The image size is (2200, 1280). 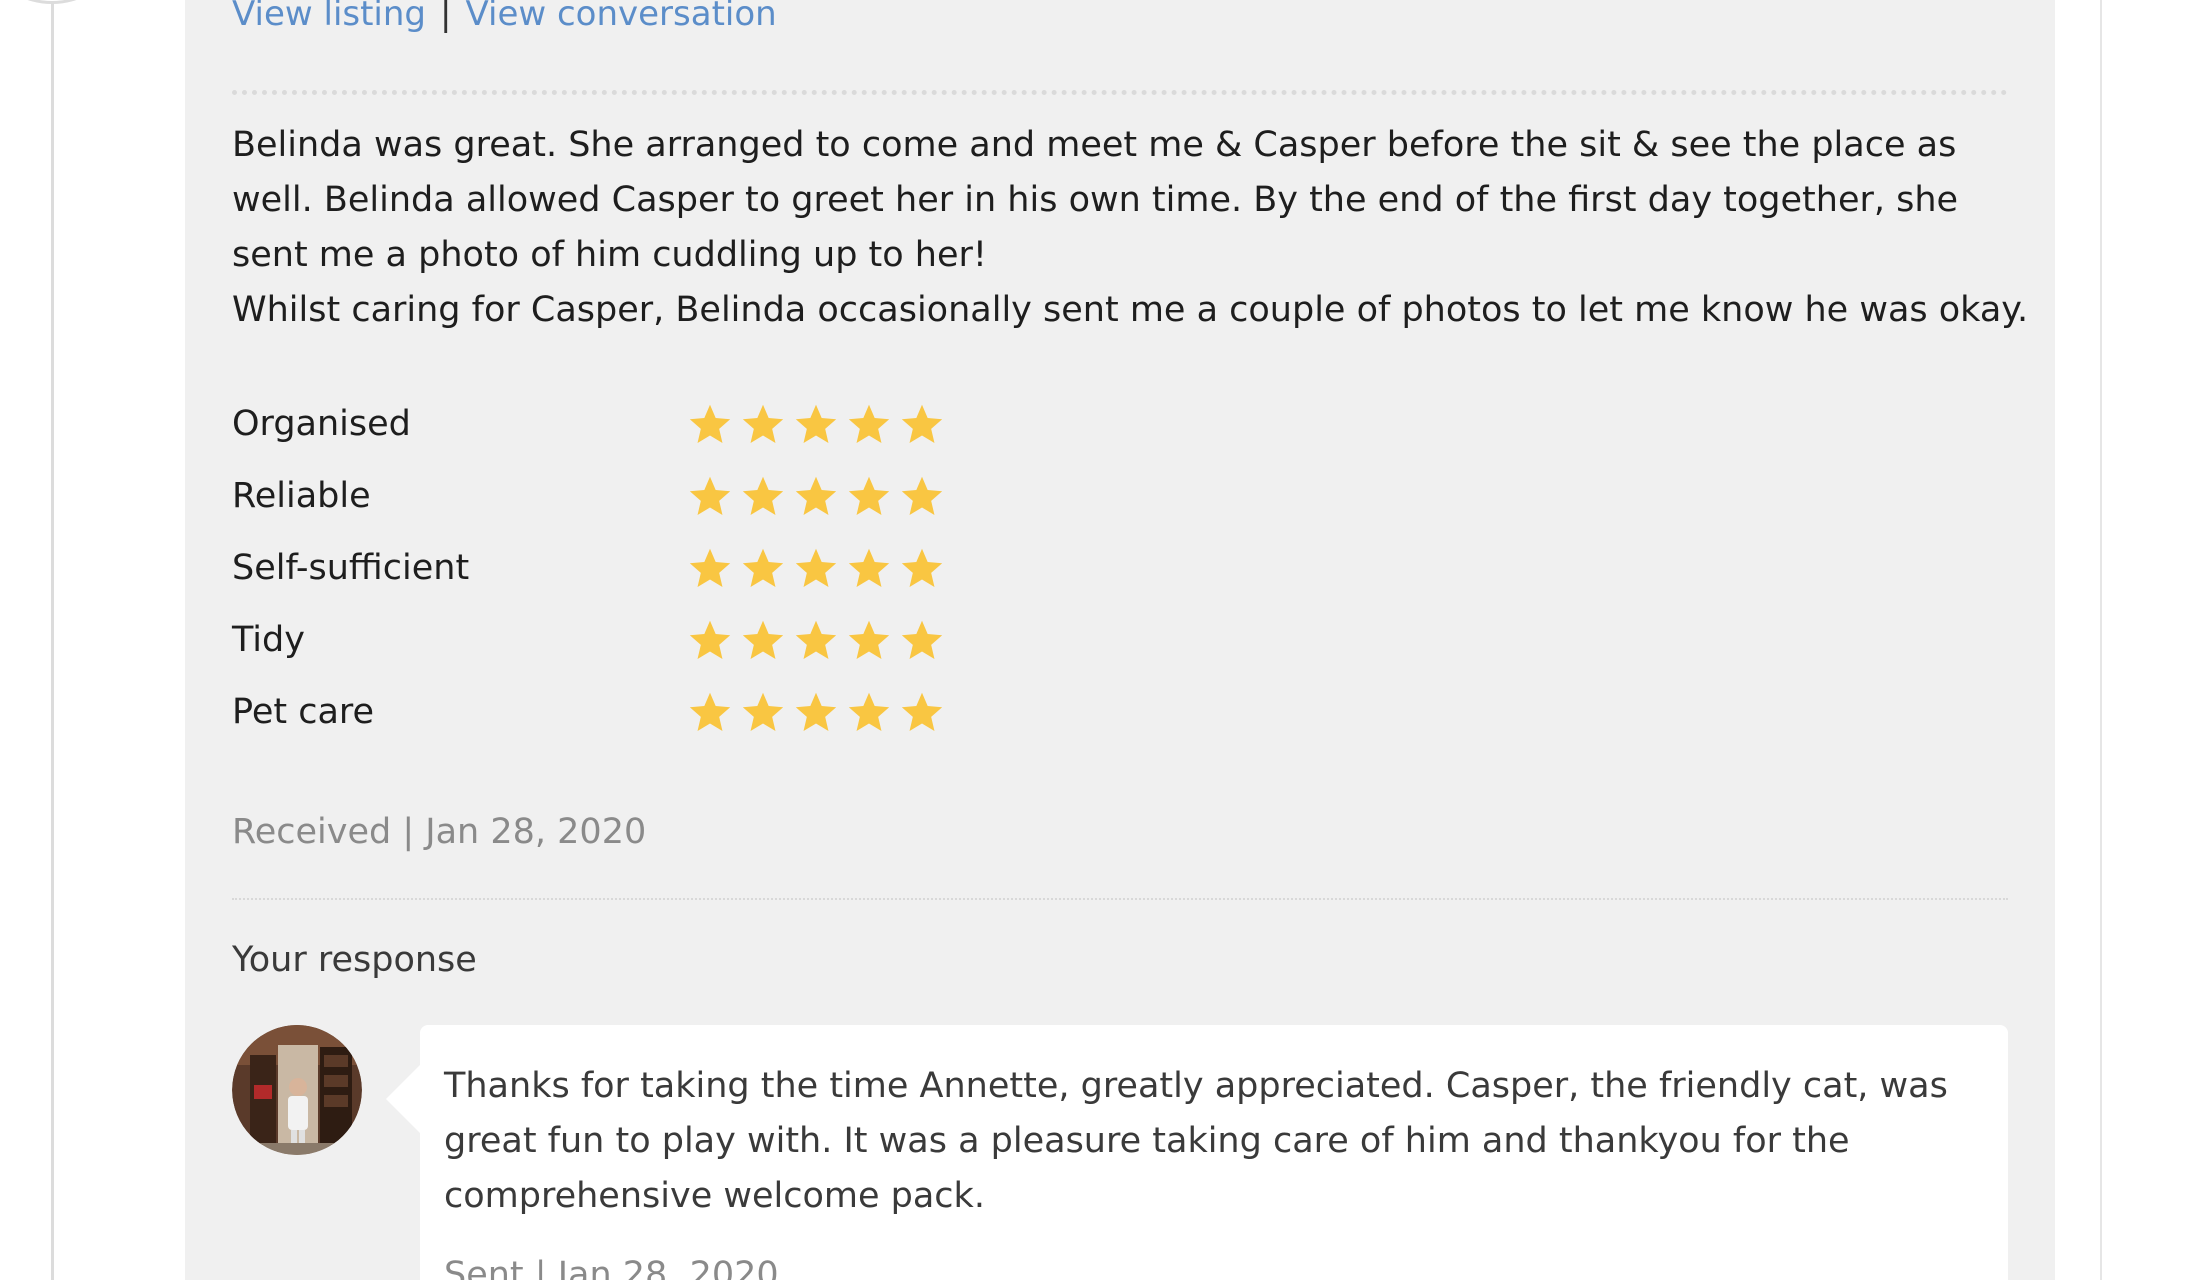 What do you see at coordinates (439, 832) in the screenshot?
I see `received-date: Received | Jan 28, 2020` at bounding box center [439, 832].